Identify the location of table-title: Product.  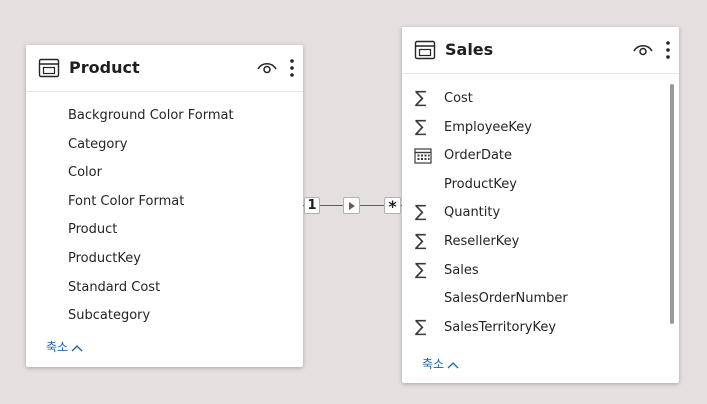
(104, 67).